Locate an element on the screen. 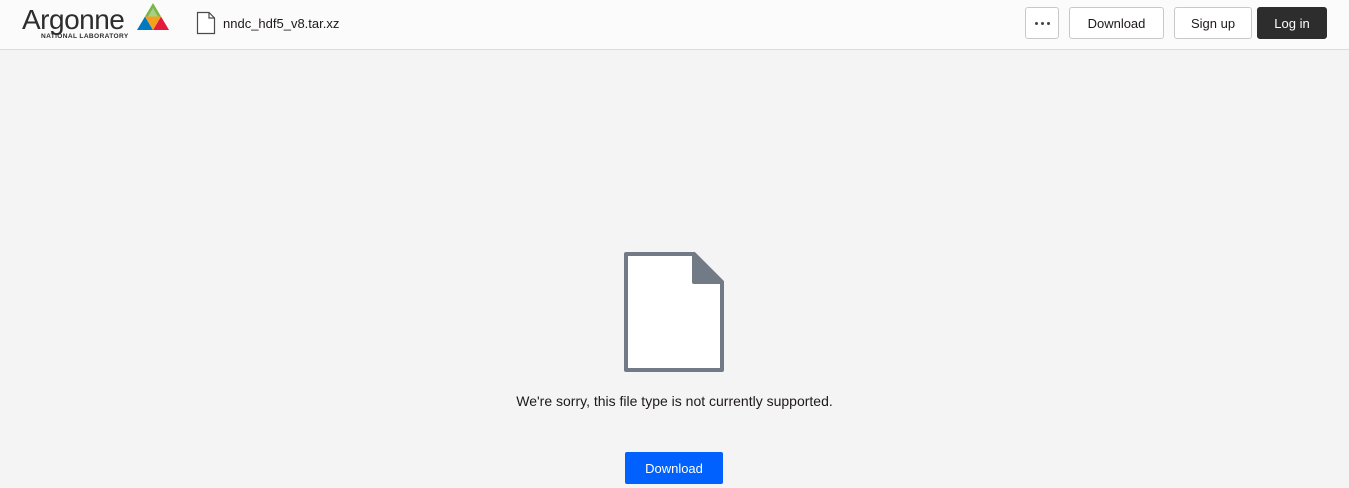  generic-file-icon is located at coordinates (674, 312).